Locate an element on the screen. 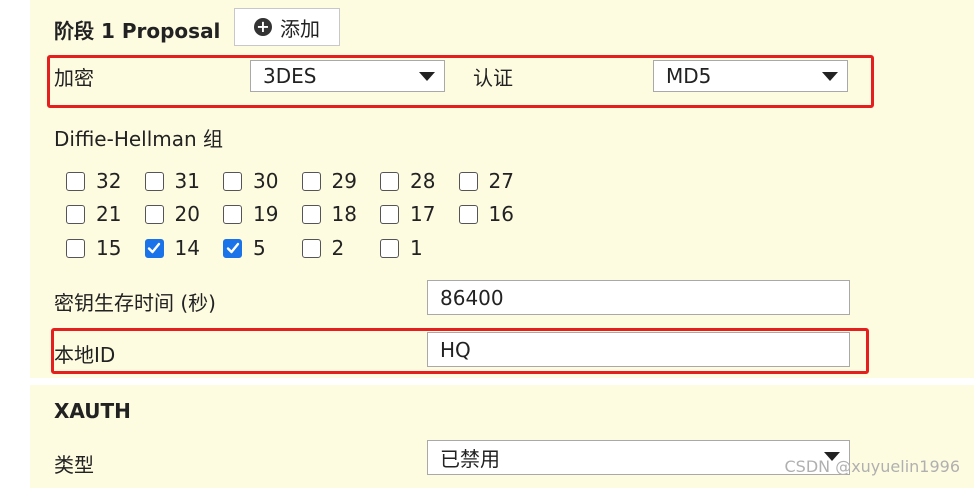 This screenshot has width=974, height=488. dh-group-option: 16 is located at coordinates (498, 214).